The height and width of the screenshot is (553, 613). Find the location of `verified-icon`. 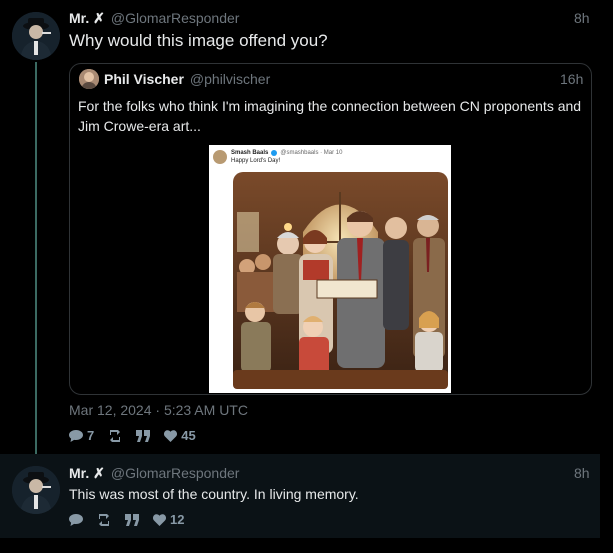

verified-icon is located at coordinates (274, 153).